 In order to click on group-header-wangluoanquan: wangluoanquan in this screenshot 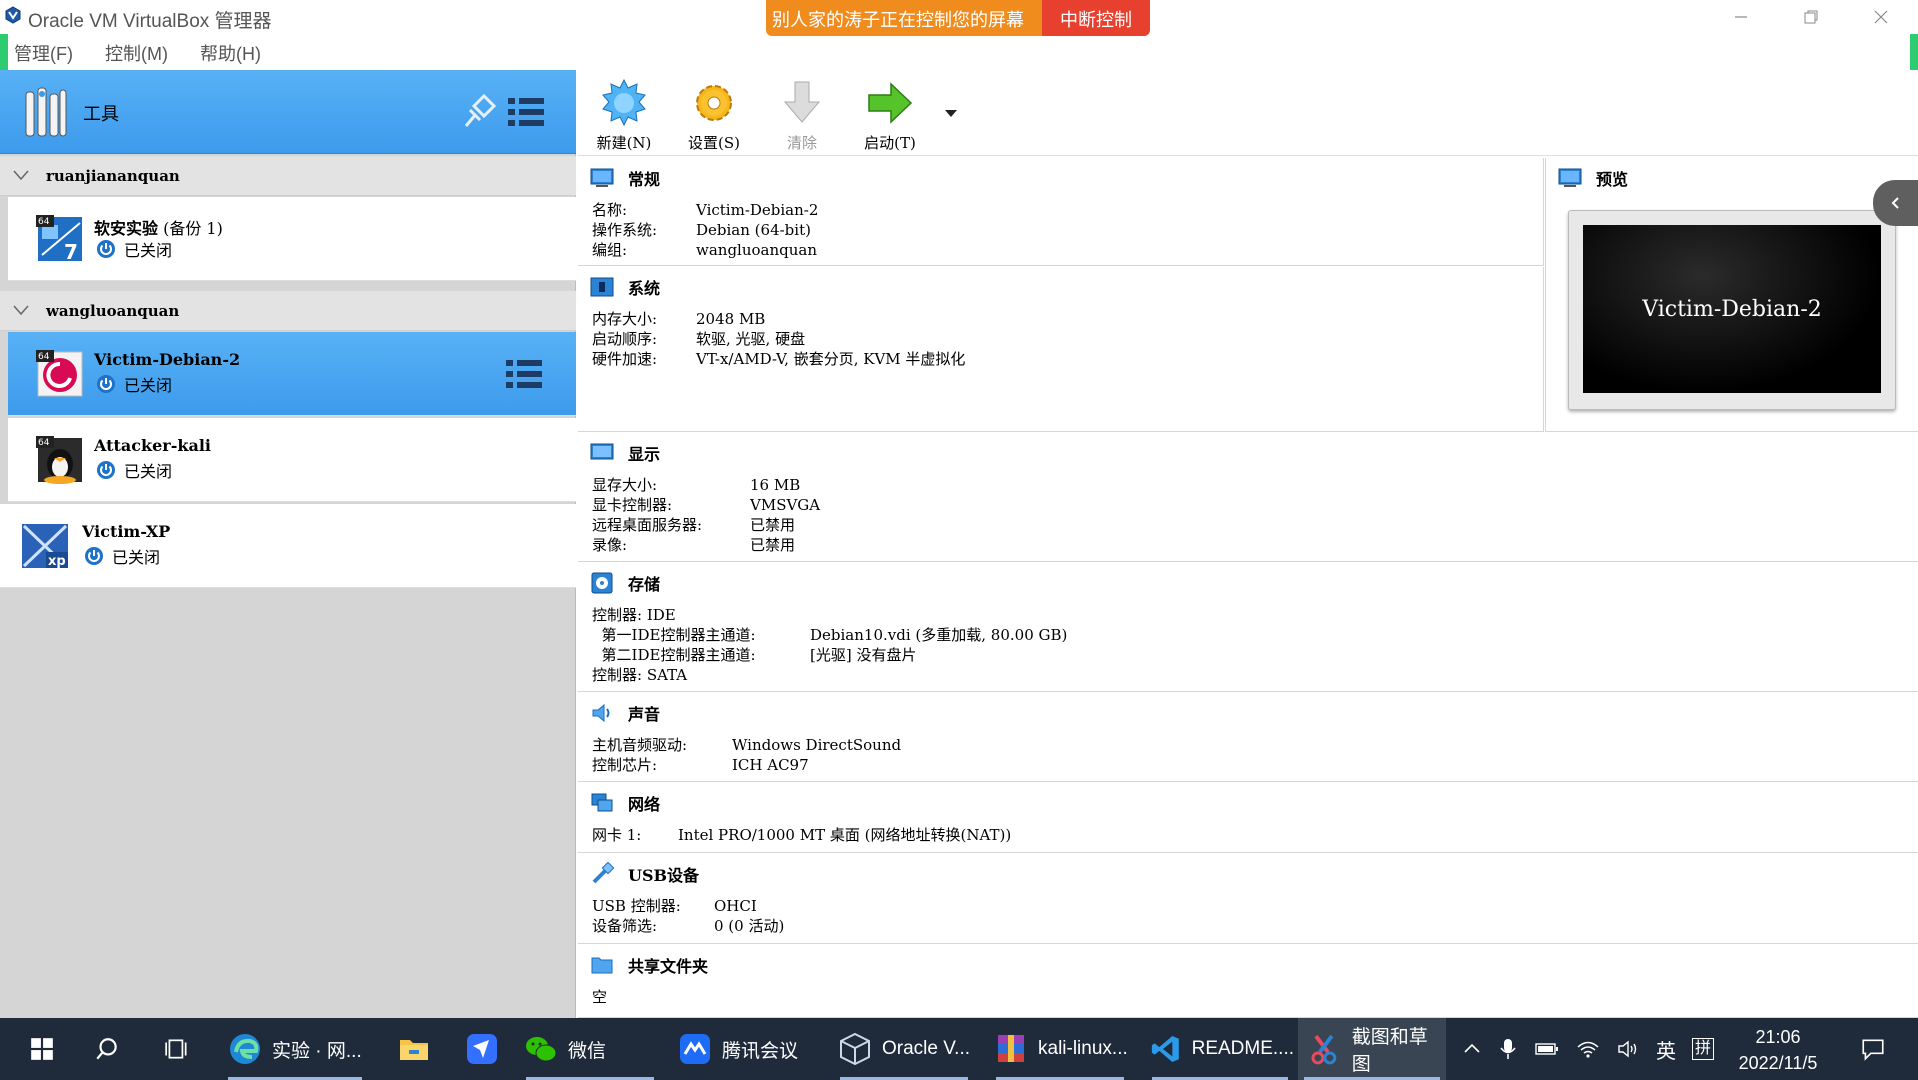, I will do `click(288, 311)`.